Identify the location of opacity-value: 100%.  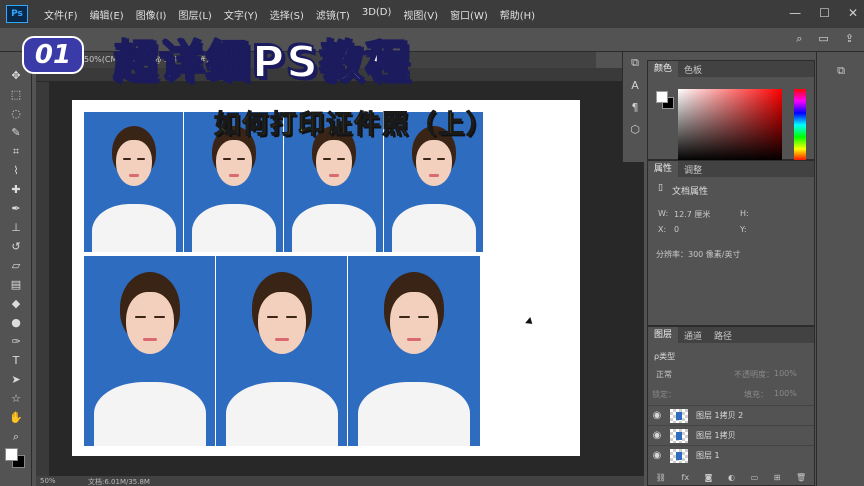
(785, 373).